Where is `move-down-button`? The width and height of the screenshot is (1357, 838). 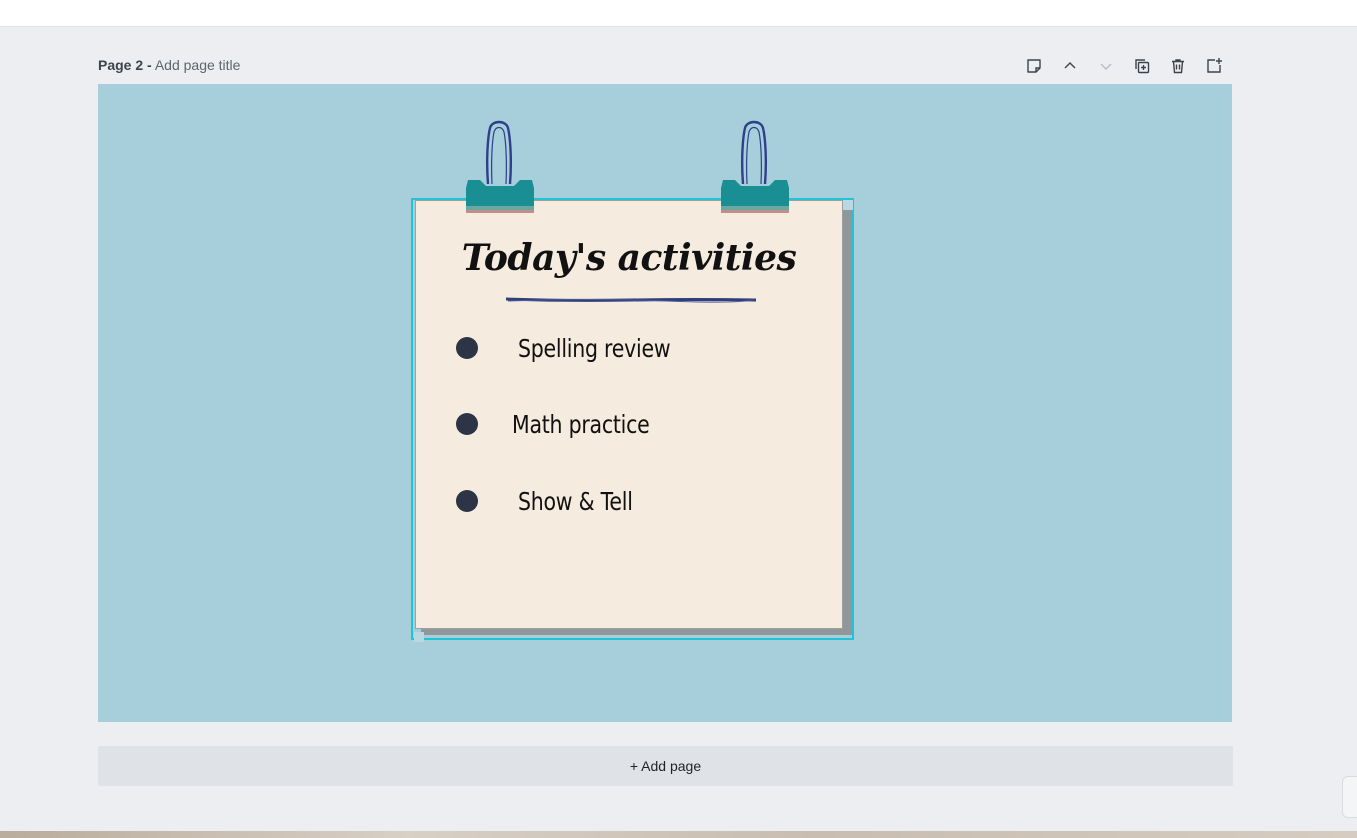 move-down-button is located at coordinates (1106, 66).